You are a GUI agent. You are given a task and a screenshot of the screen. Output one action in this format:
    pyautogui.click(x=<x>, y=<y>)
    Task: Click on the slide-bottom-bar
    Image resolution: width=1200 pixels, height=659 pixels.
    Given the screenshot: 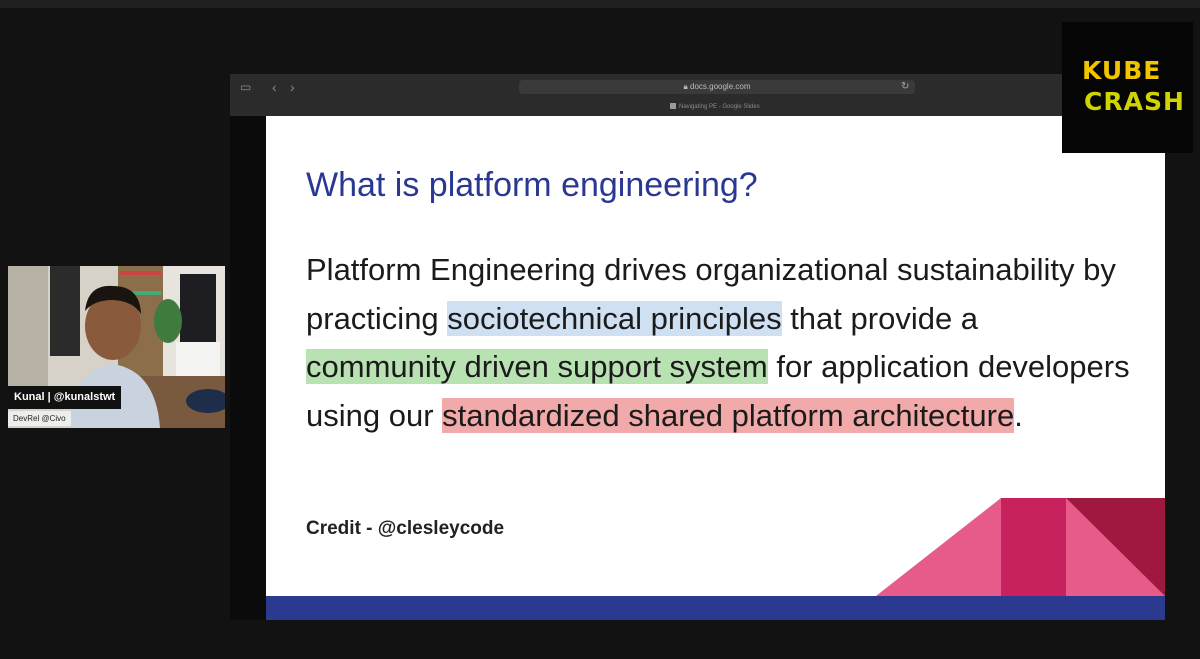 What is the action you would take?
    pyautogui.click(x=715, y=608)
    